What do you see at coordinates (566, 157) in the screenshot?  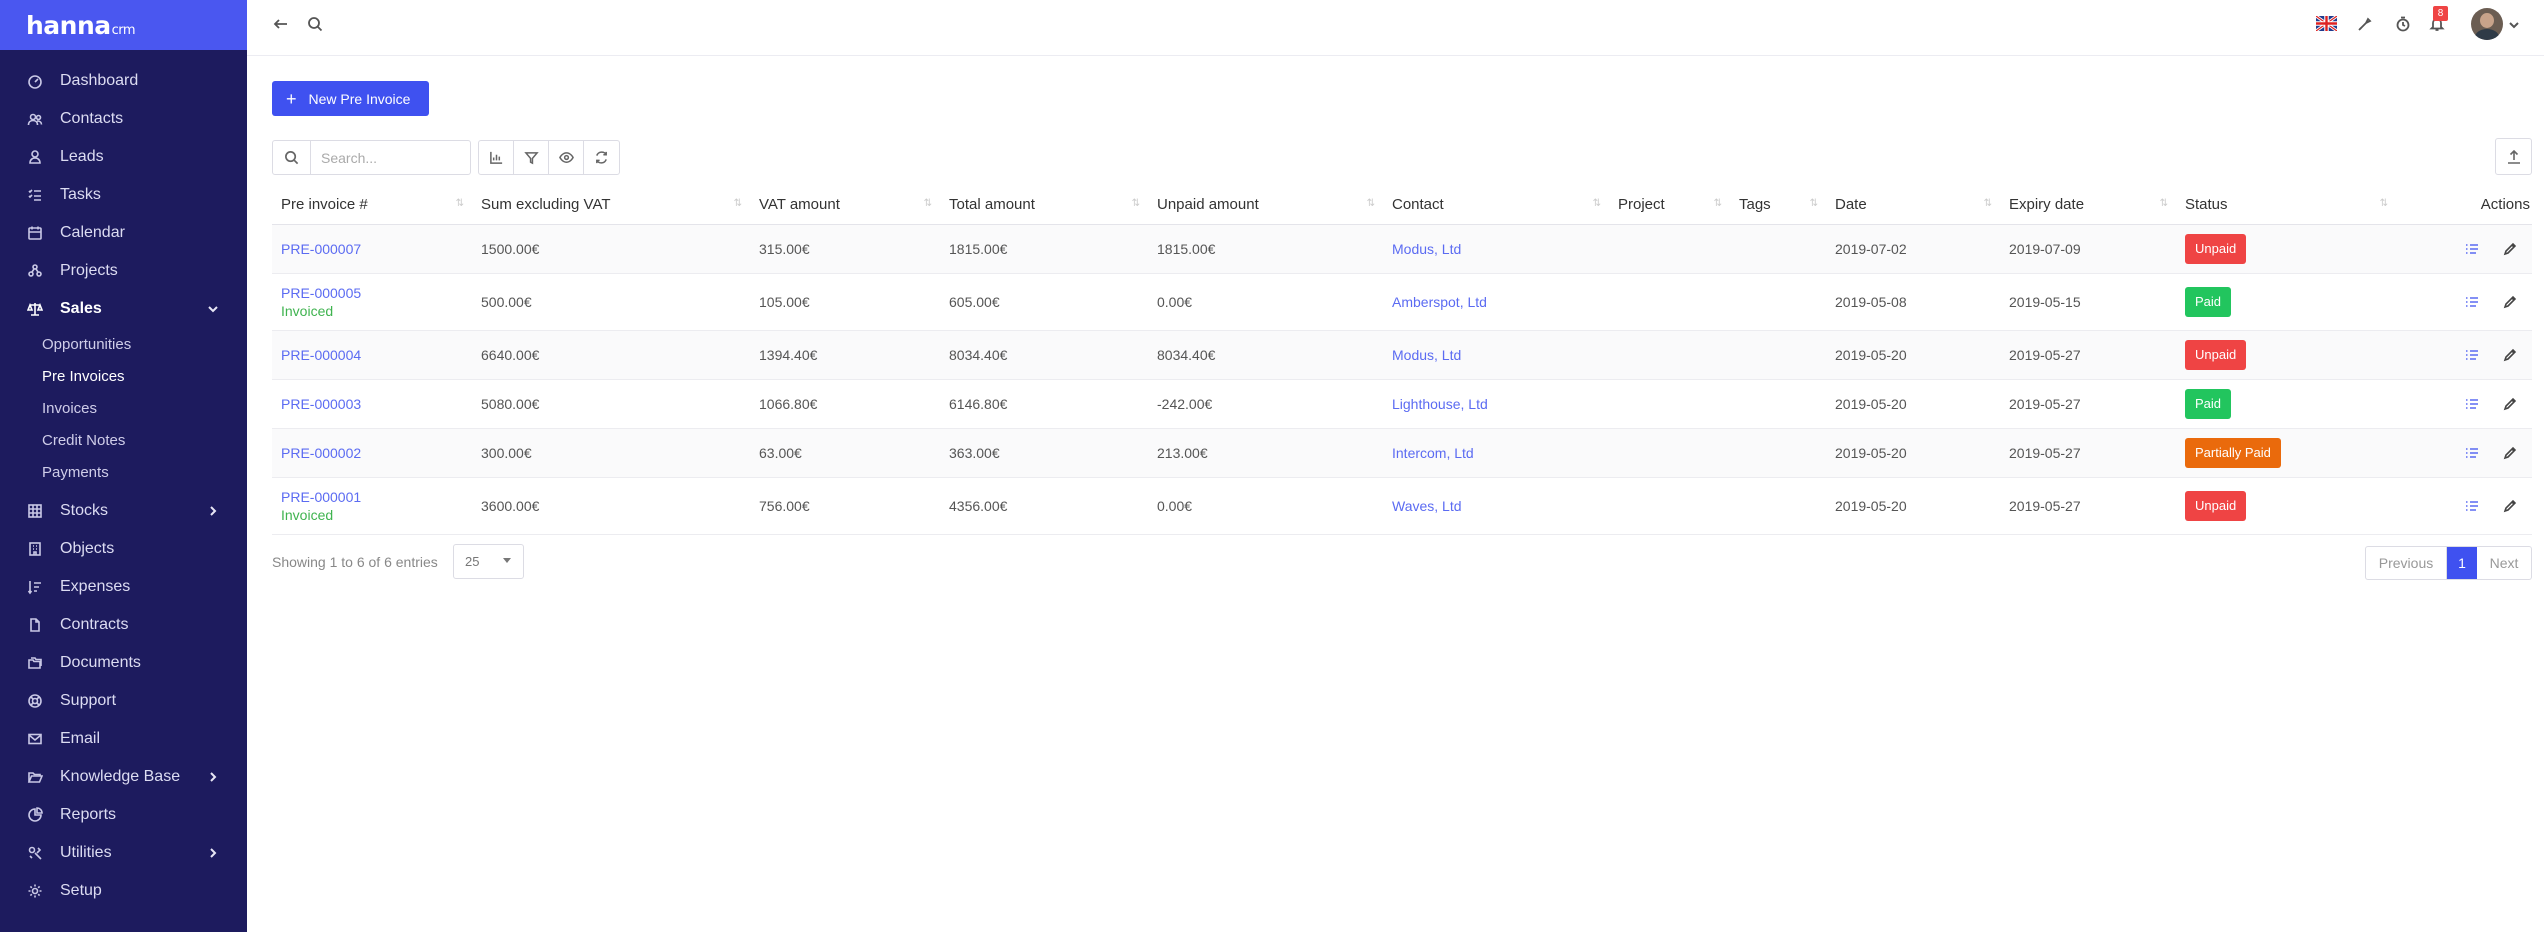 I see `eye-icon` at bounding box center [566, 157].